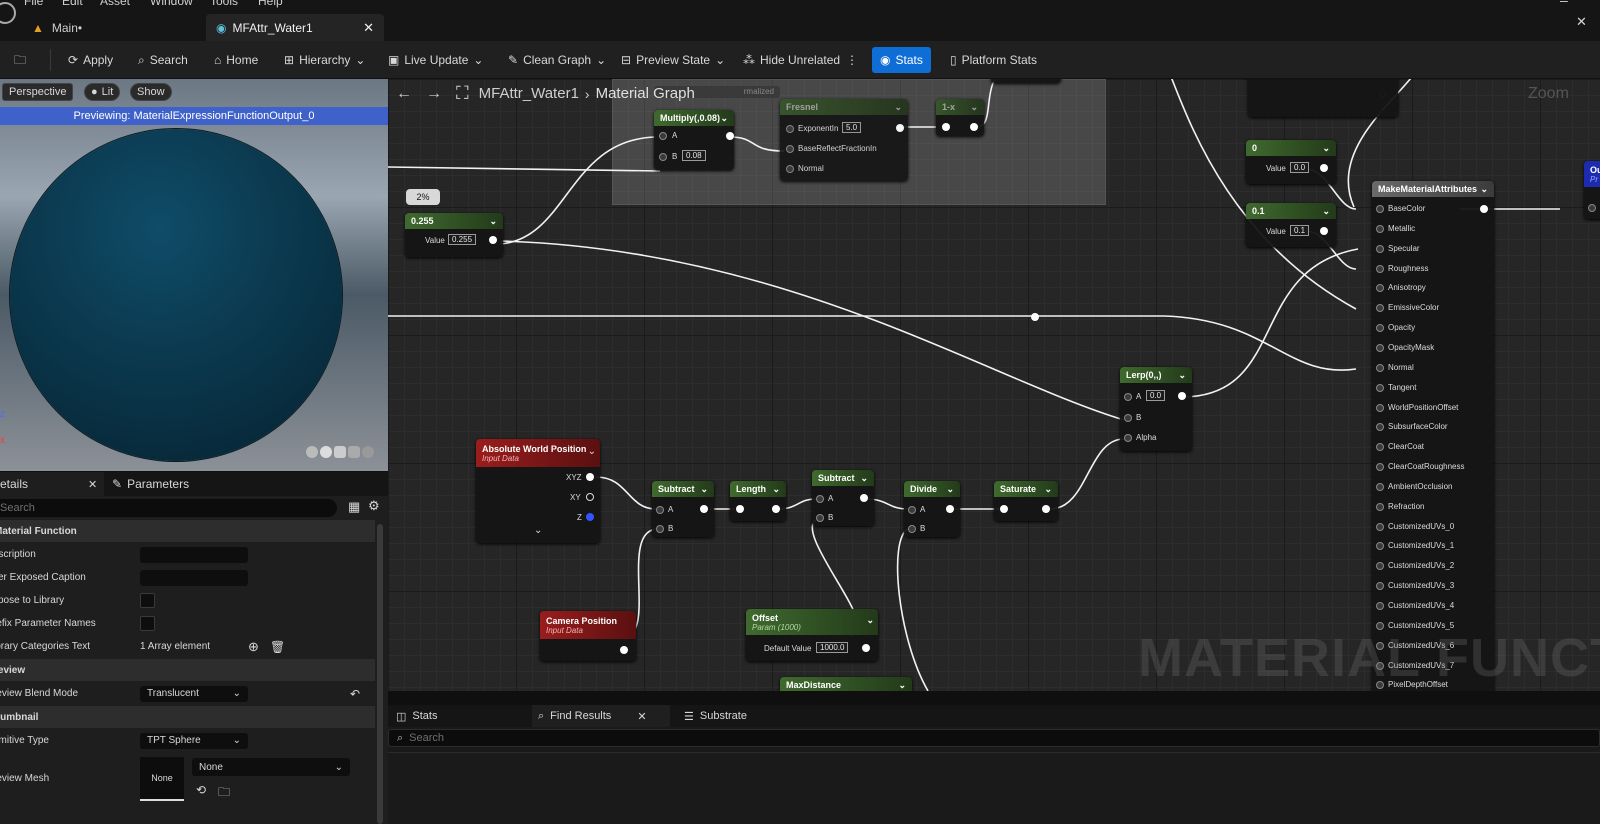  I want to click on node-saturate: Saturate ⌄, so click(1026, 501).